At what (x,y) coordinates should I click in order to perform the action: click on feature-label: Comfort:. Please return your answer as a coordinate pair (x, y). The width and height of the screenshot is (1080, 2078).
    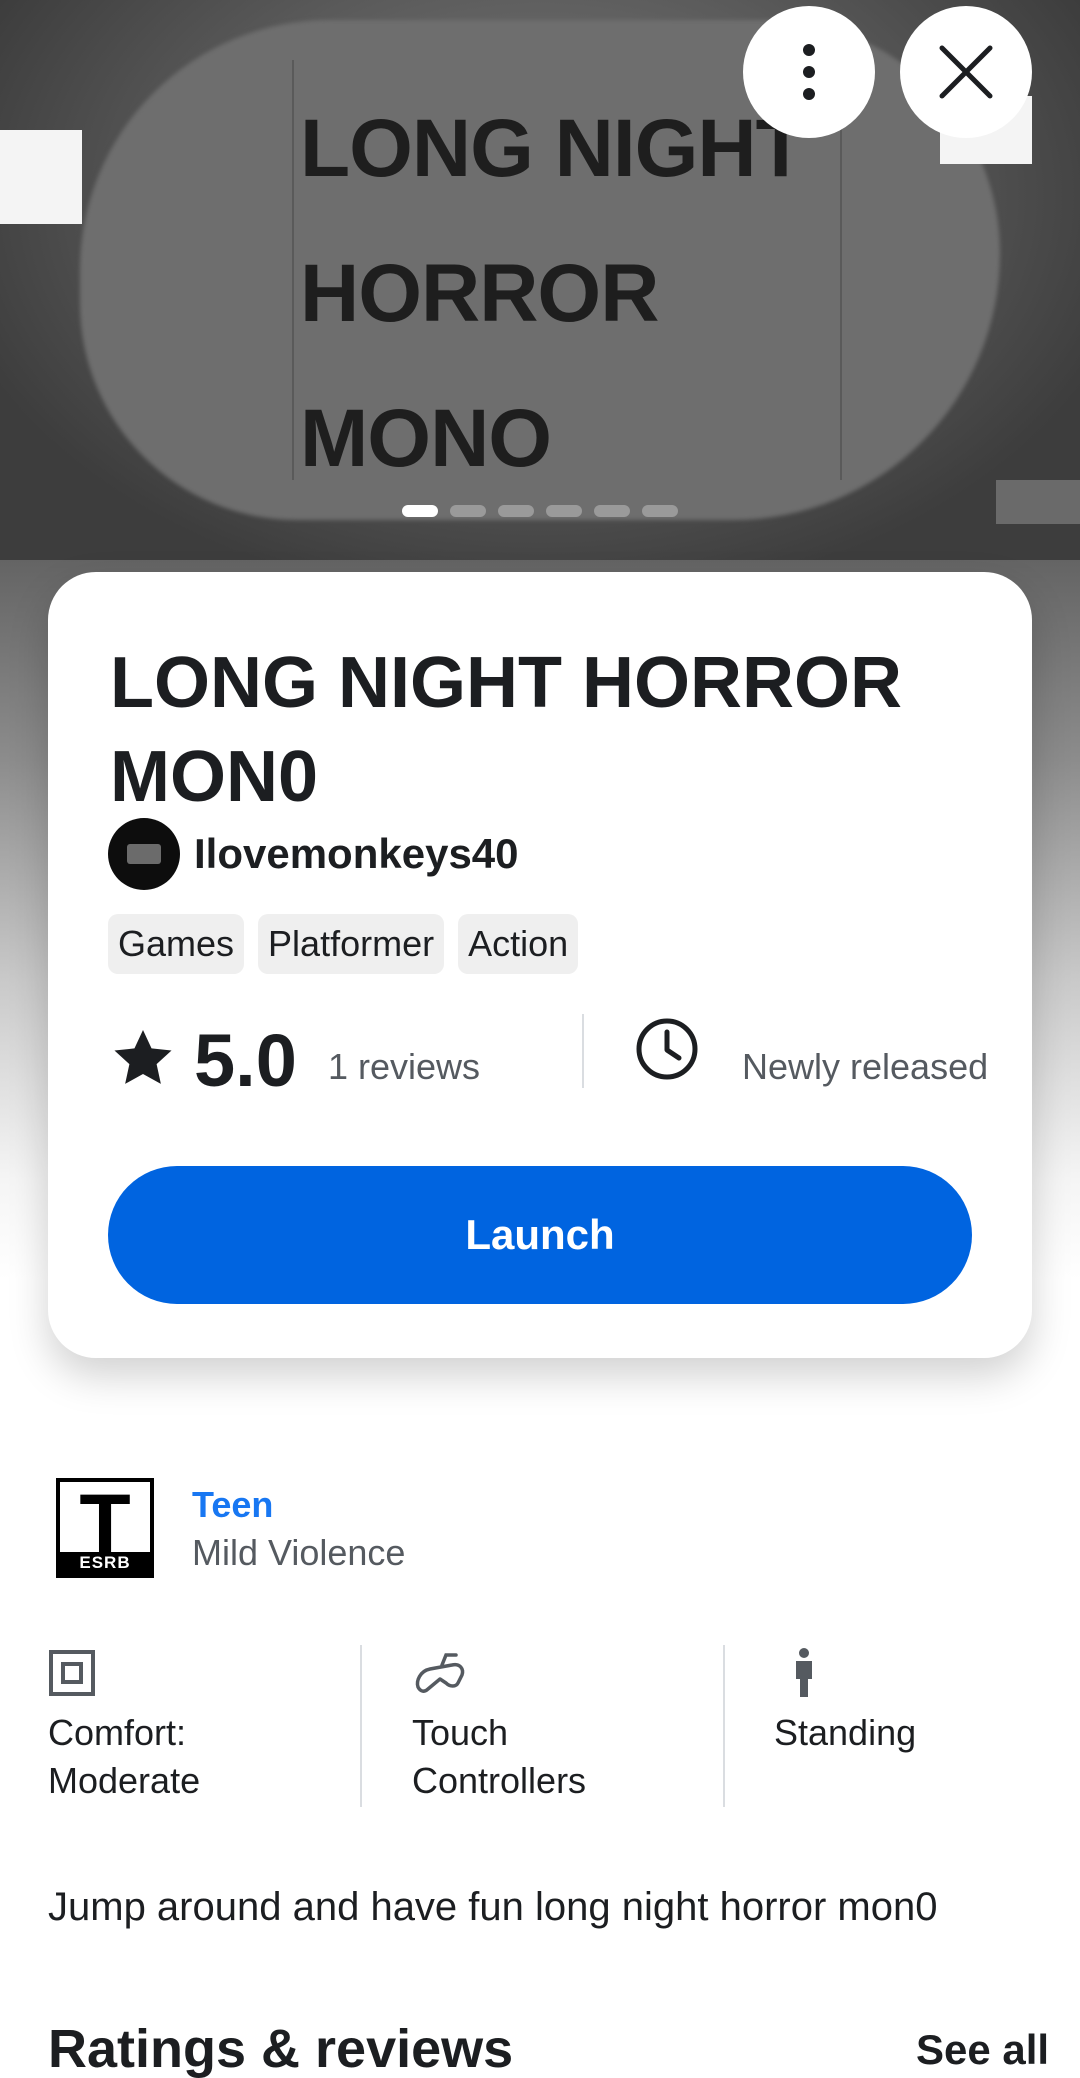
    Looking at the image, I should click on (117, 1732).